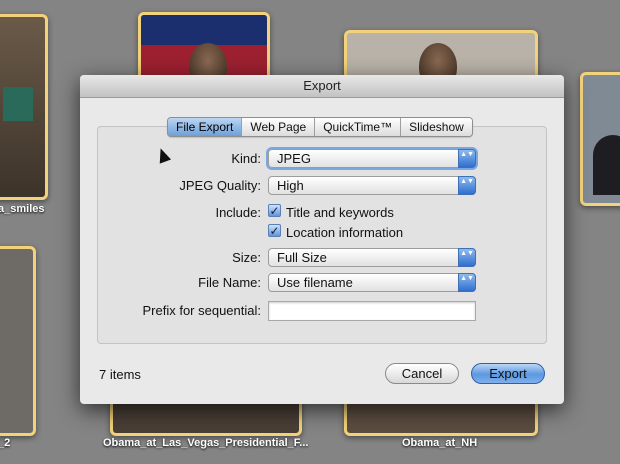  I want to click on quality-value: High, so click(290, 185).